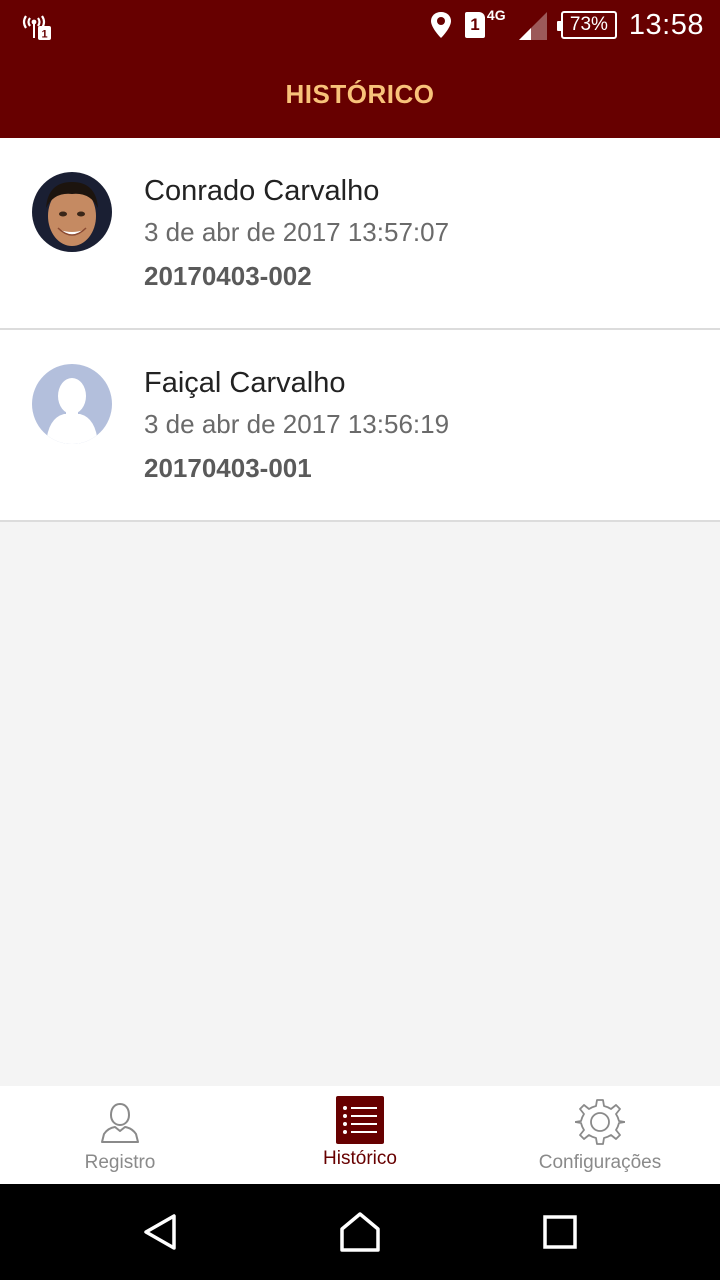  Describe the element at coordinates (120, 1162) in the screenshot. I see `nav-label: Registro` at that location.